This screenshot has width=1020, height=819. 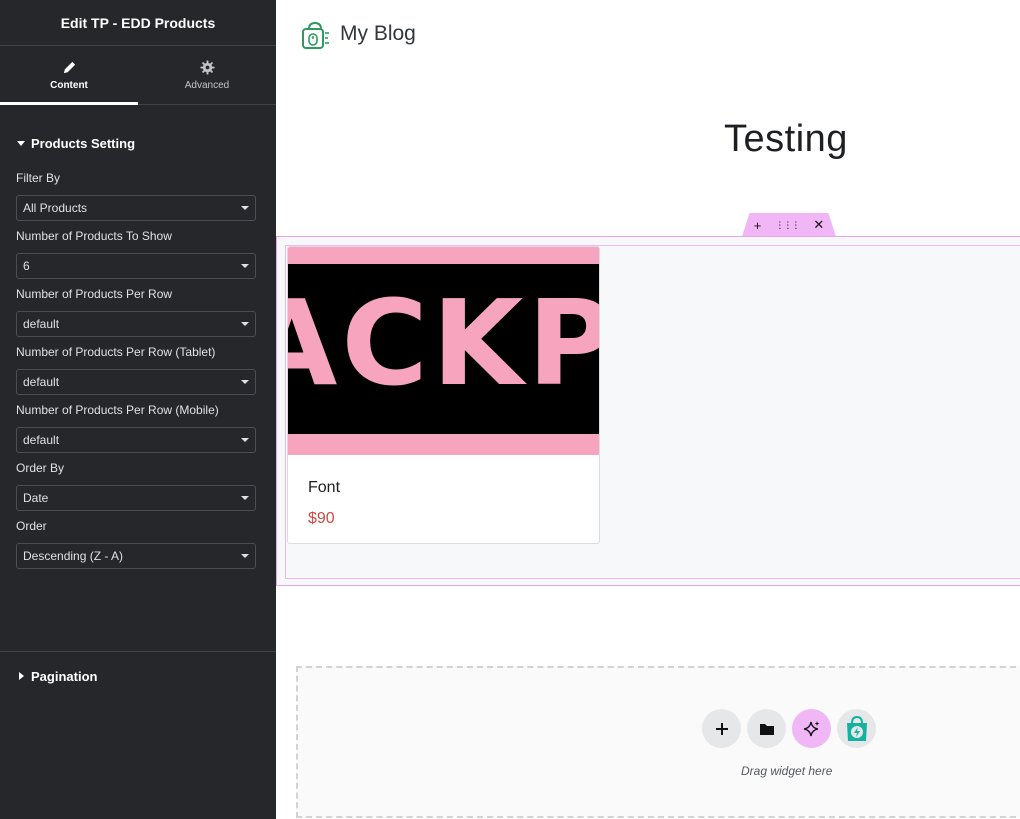 I want to click on panel-divider, so click(x=138, y=651).